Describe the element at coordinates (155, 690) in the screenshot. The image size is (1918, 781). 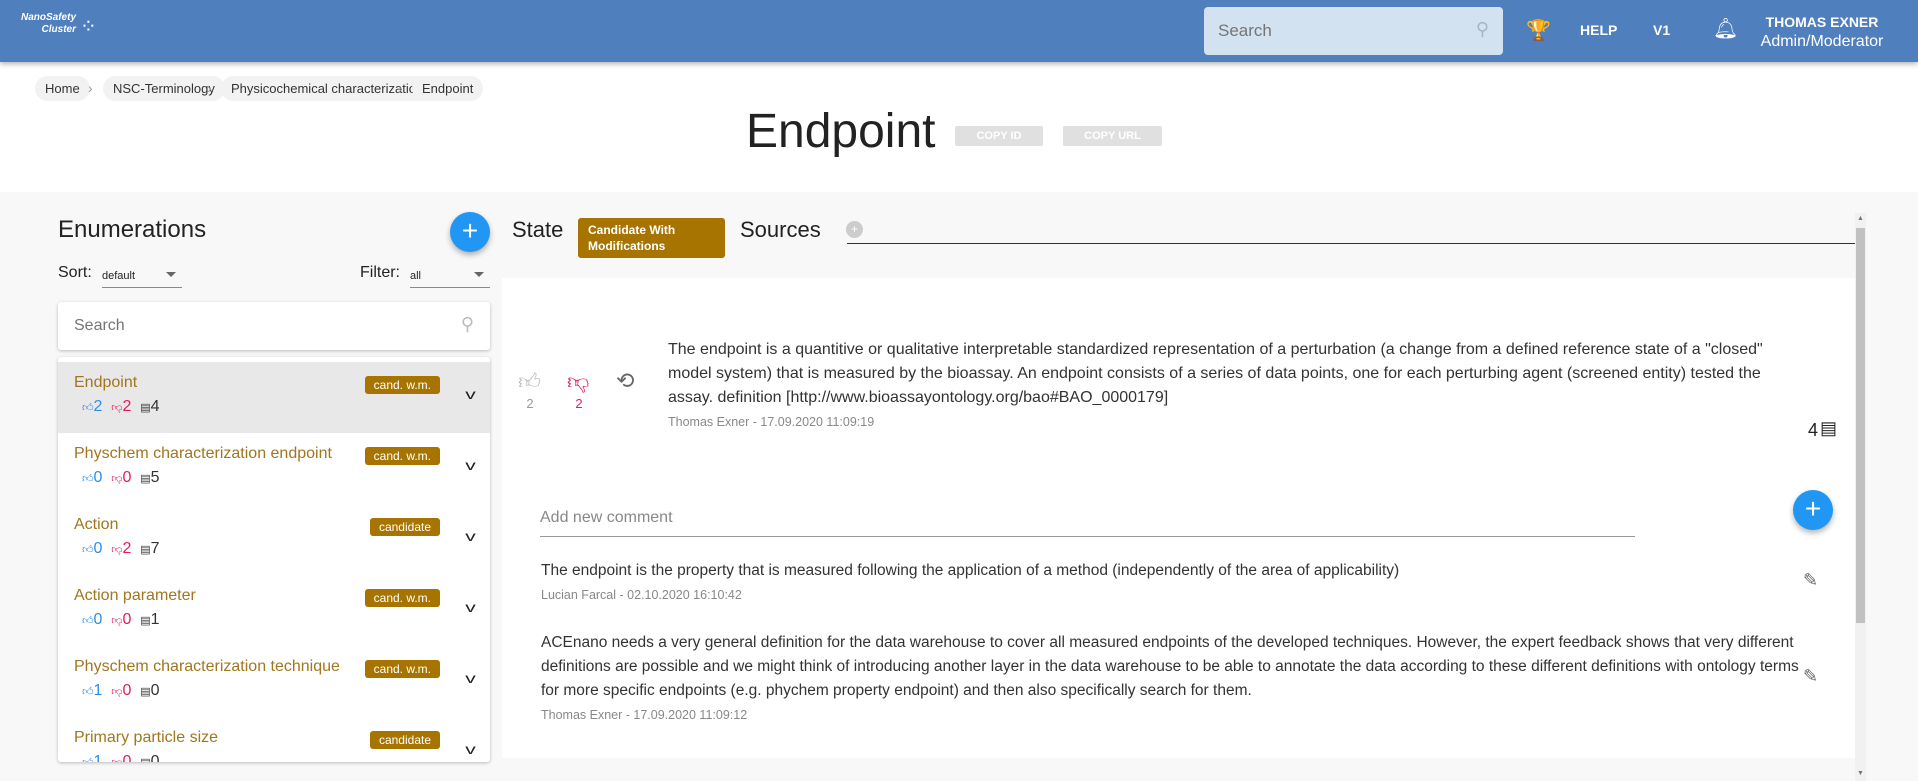
I see `comment-count: 0` at that location.